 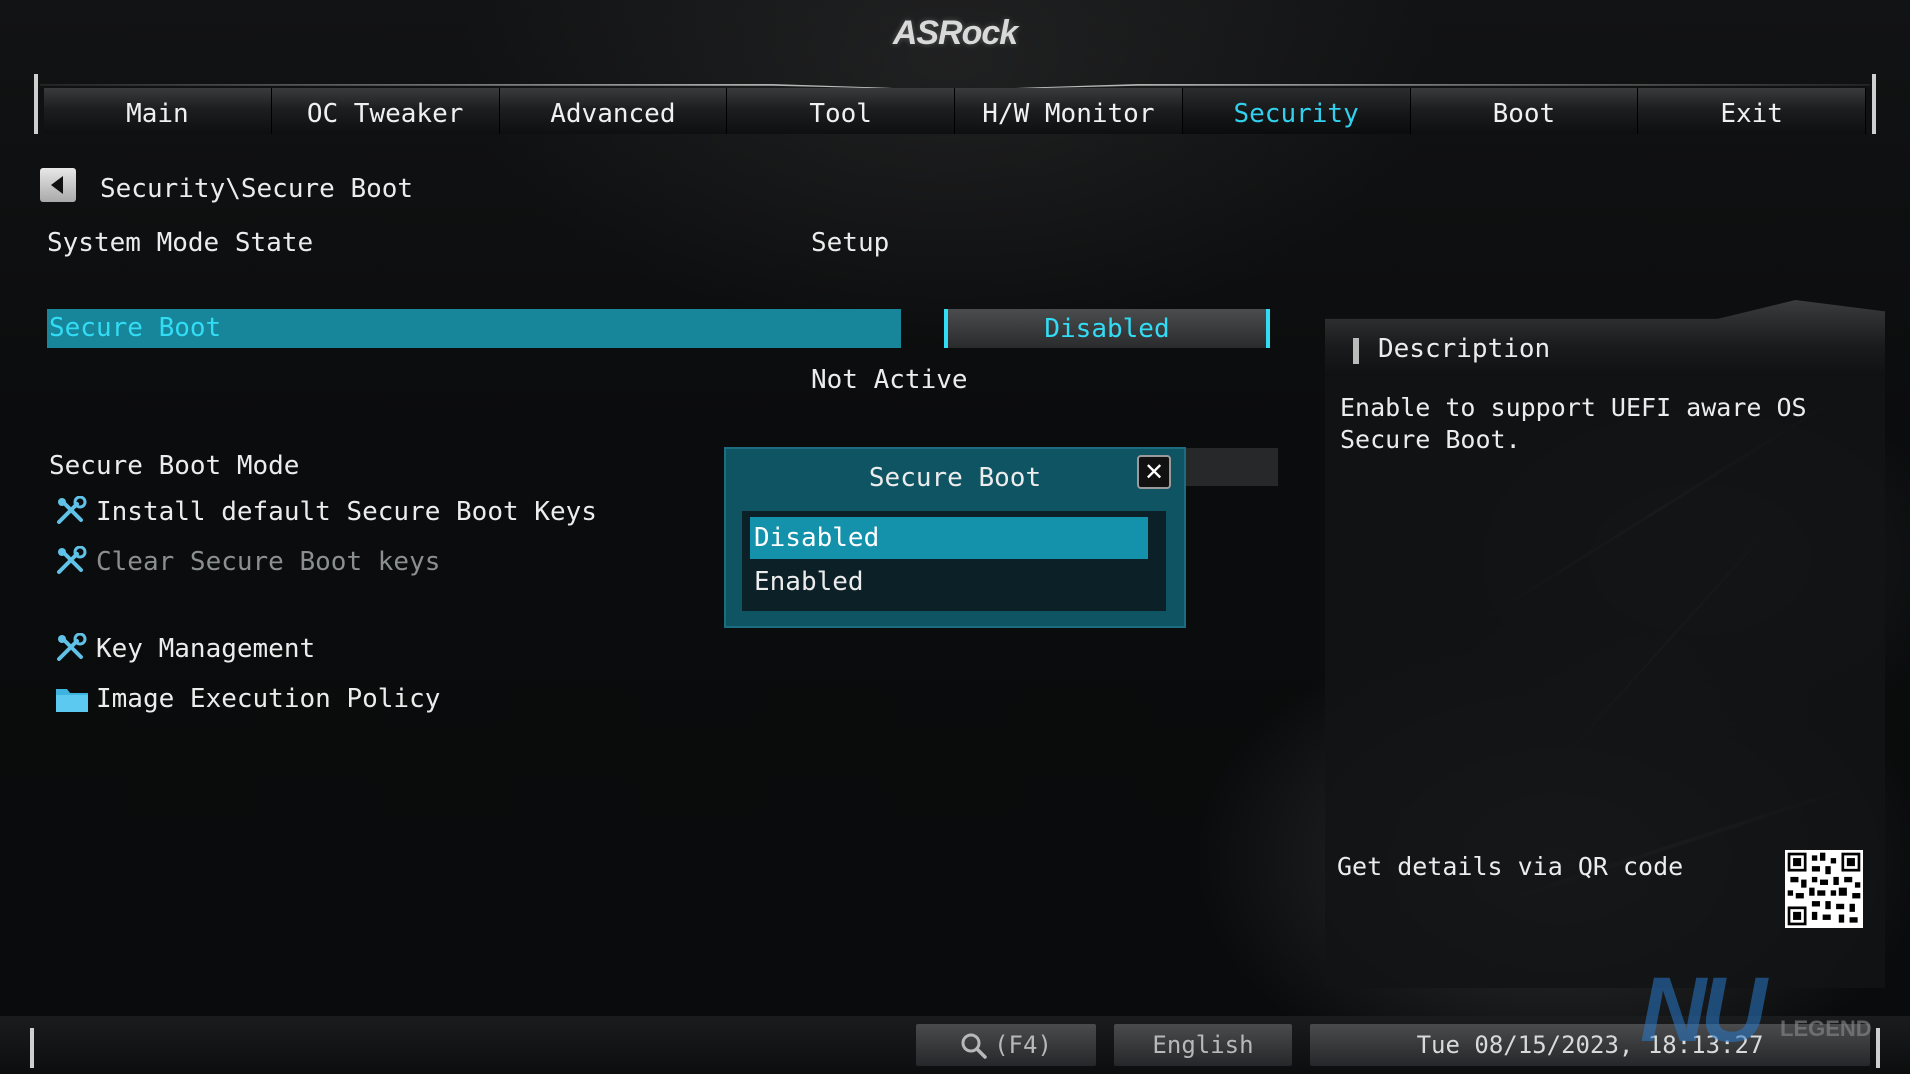 I want to click on tab-main: Main, so click(x=158, y=111).